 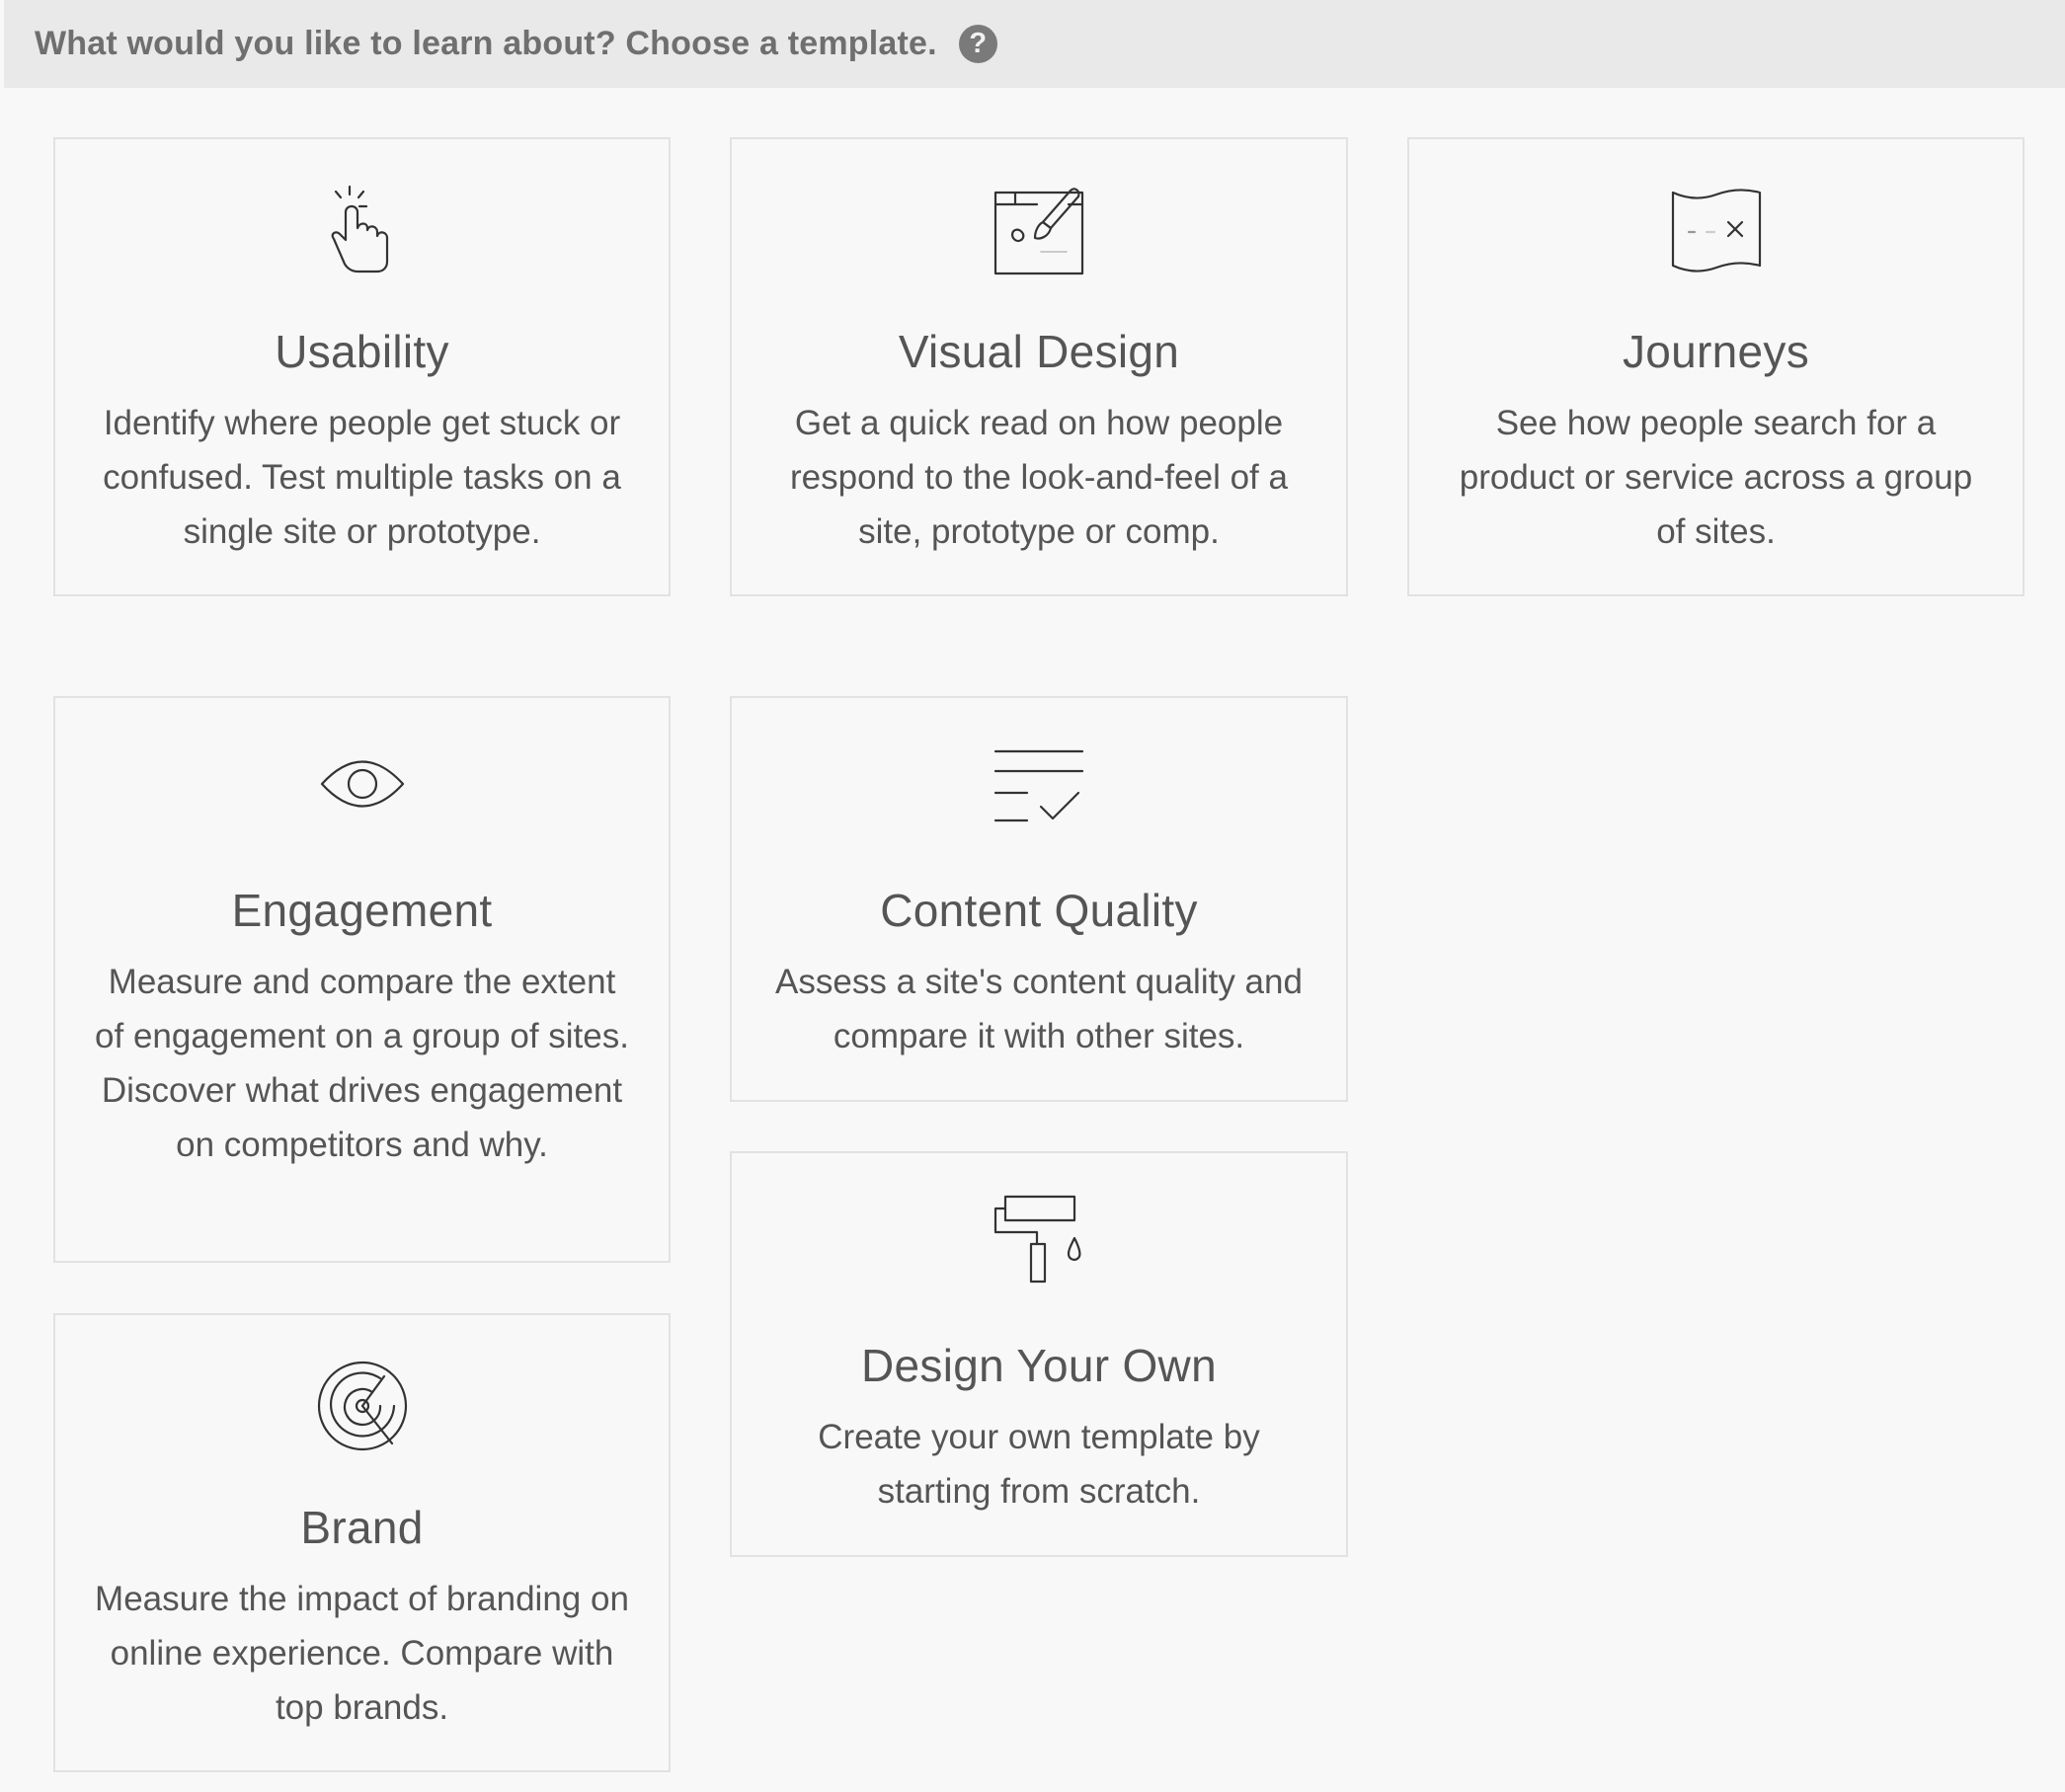 What do you see at coordinates (362, 1406) in the screenshot?
I see `target-icon` at bounding box center [362, 1406].